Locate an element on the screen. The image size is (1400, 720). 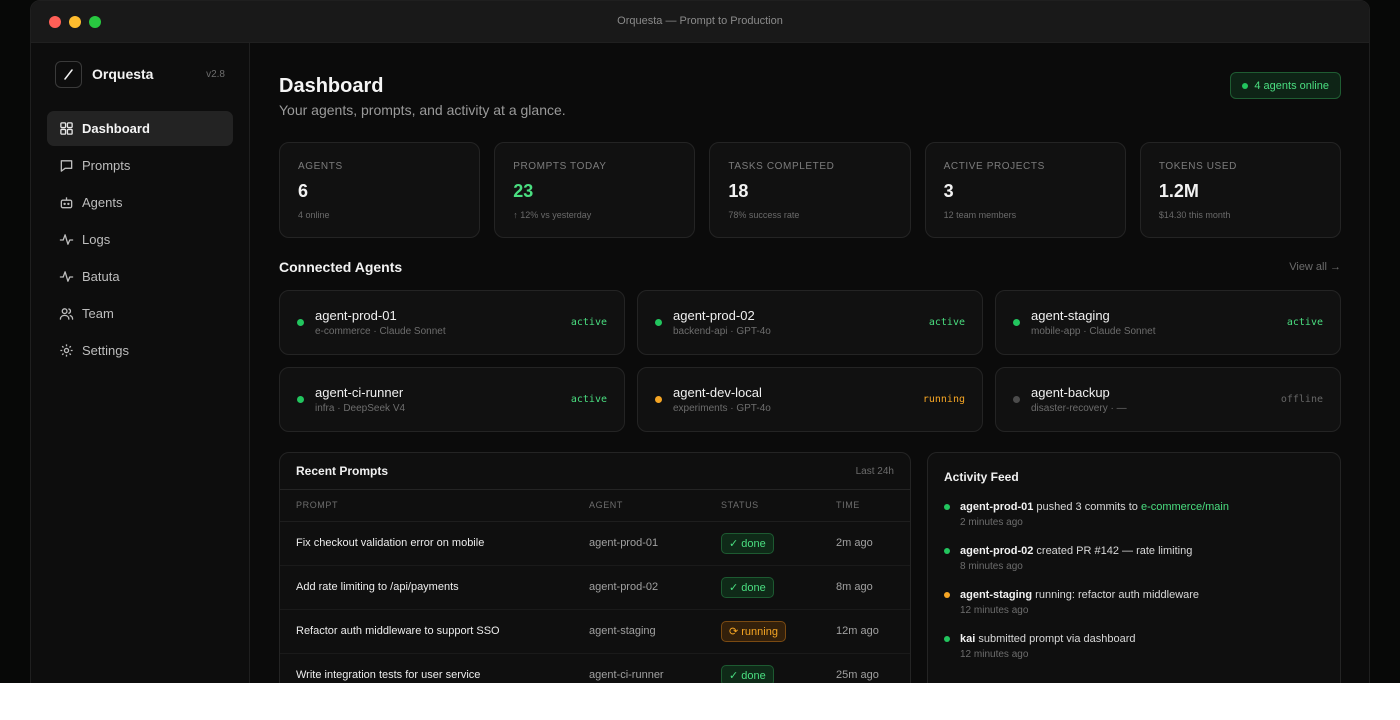
feed-action: pushed 3 commits to is located at coordinates (1087, 507).